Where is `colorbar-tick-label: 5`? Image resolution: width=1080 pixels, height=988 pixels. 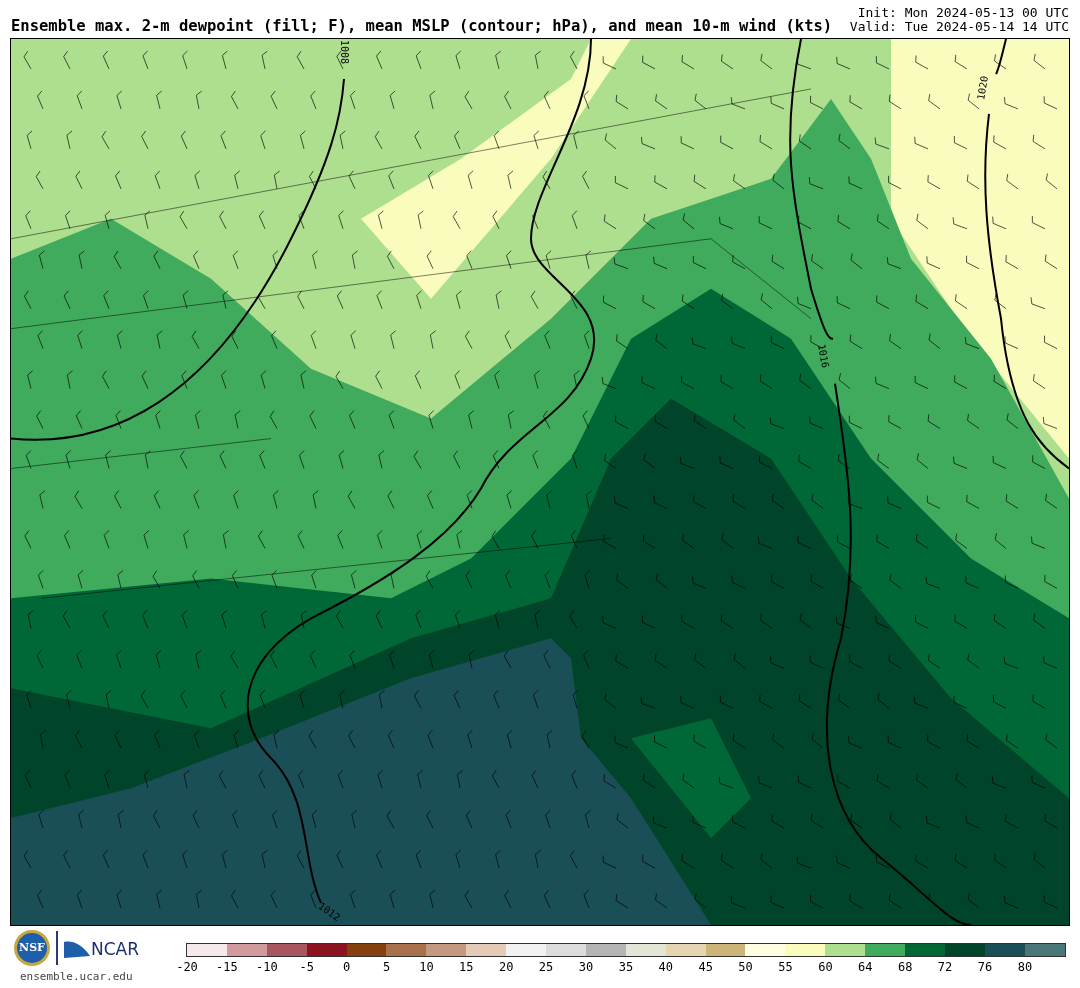 colorbar-tick-label: 5 is located at coordinates (386, 967).